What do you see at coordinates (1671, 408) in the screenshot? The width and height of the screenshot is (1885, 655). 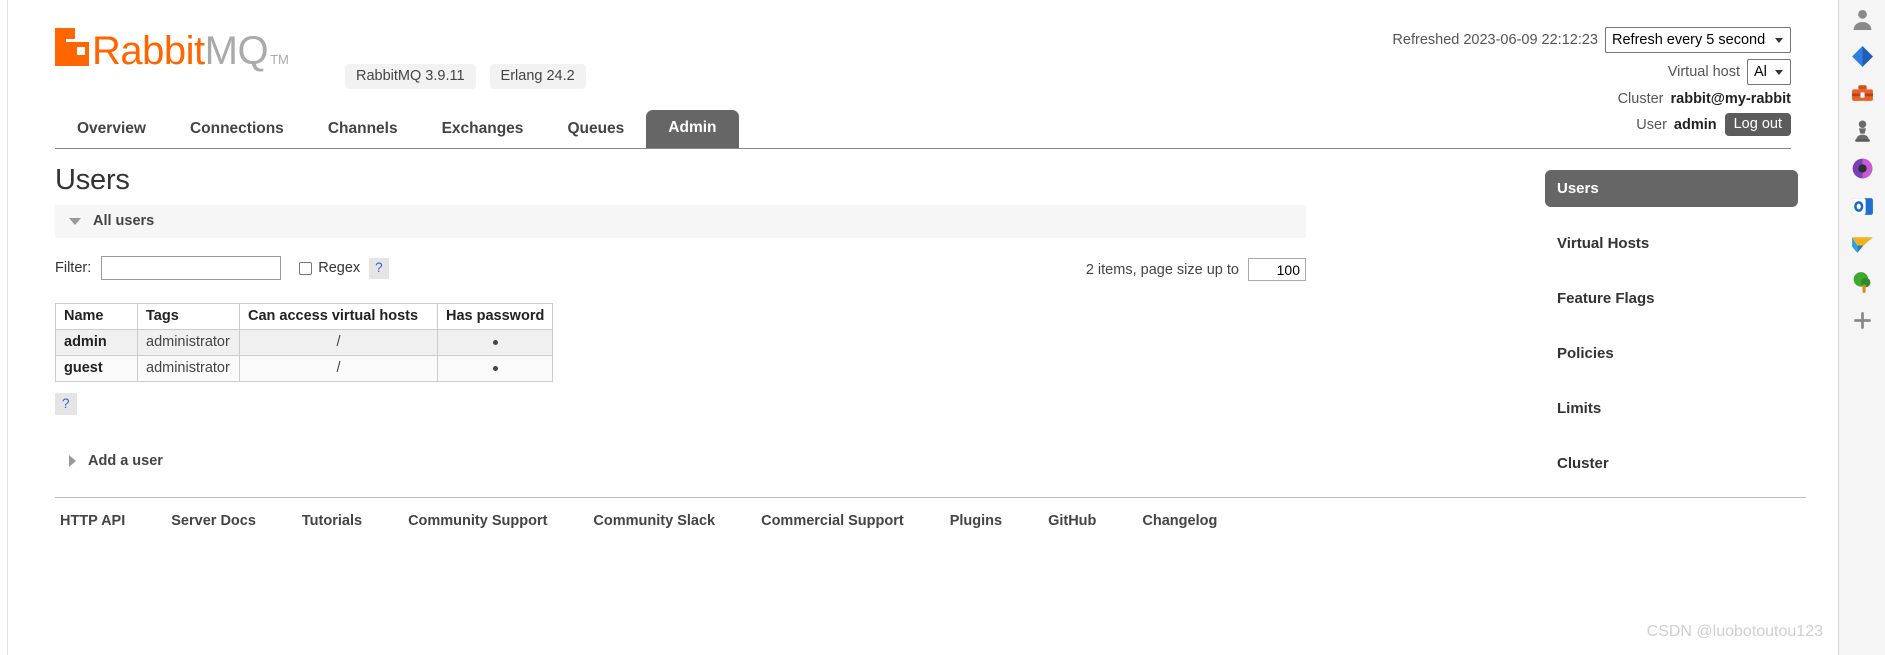 I see `sidebar-item-limits: Limits` at bounding box center [1671, 408].